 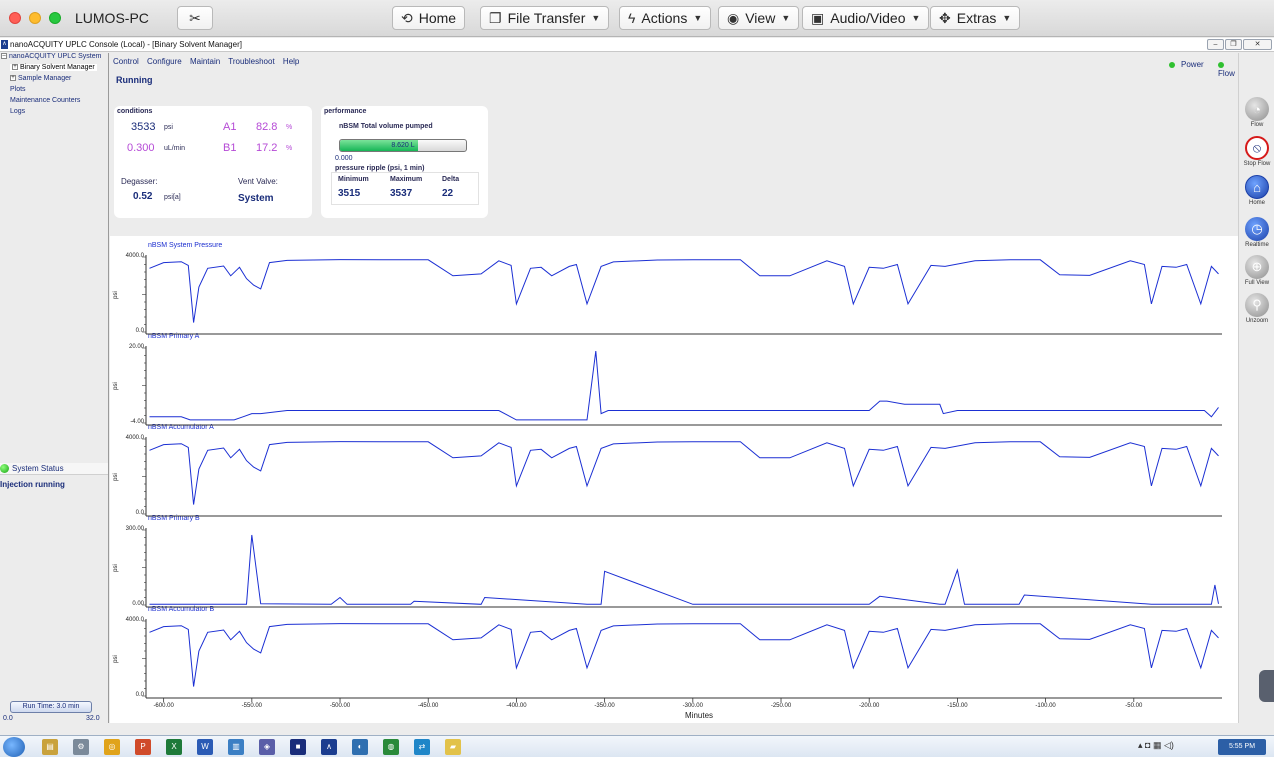 I want to click on media-icon: ◍, so click(x=391, y=747).